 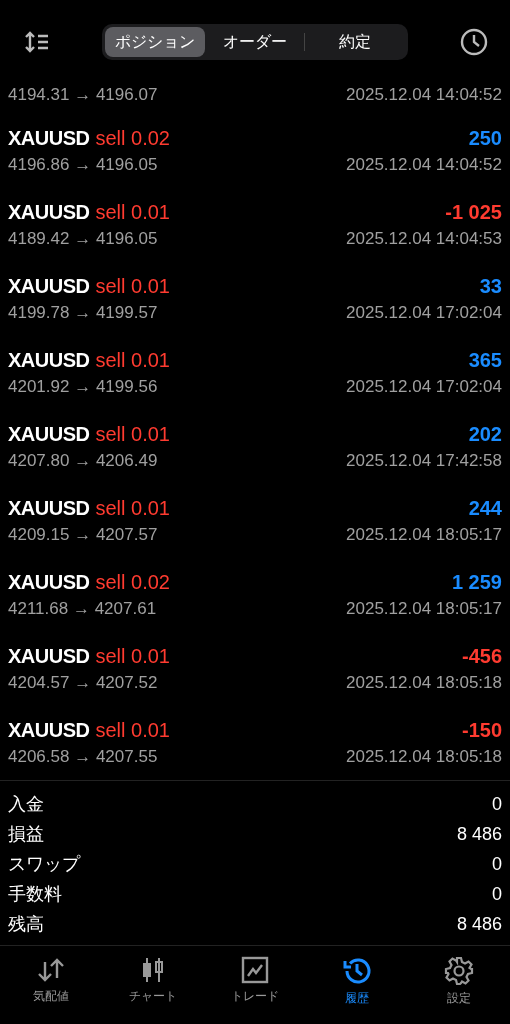 What do you see at coordinates (83, 165) in the screenshot?
I see `price-range: 4196.86 → 4196.05` at bounding box center [83, 165].